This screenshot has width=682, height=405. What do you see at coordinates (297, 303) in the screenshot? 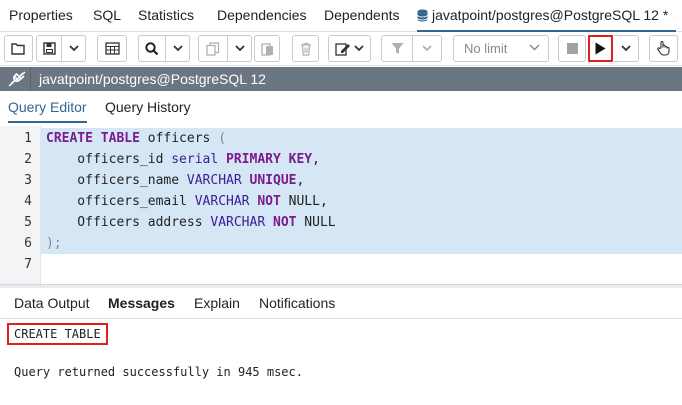
I see `tab-notifications: Notifications` at bounding box center [297, 303].